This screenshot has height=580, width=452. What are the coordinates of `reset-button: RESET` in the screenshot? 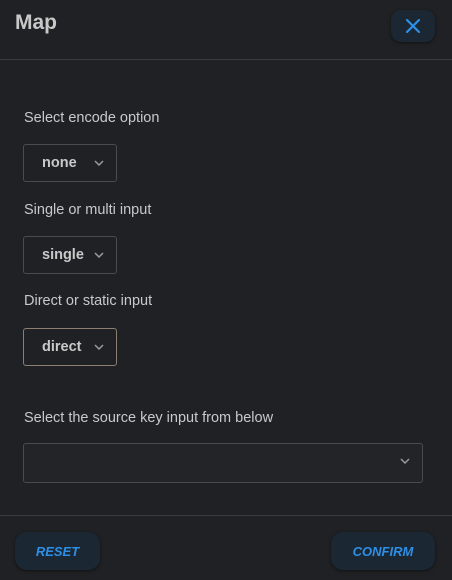 It's located at (57, 551).